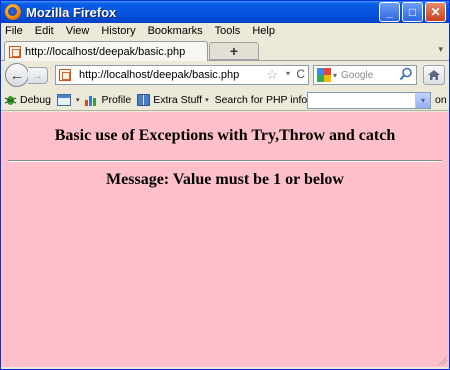 This screenshot has height=370, width=450. What do you see at coordinates (225, 12) in the screenshot?
I see `title-bar: Mozilla Firefox _ □ ✕` at bounding box center [225, 12].